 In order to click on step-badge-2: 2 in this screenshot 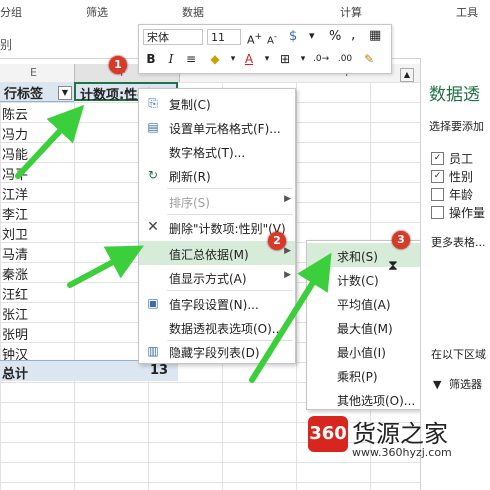, I will do `click(277, 241)`.